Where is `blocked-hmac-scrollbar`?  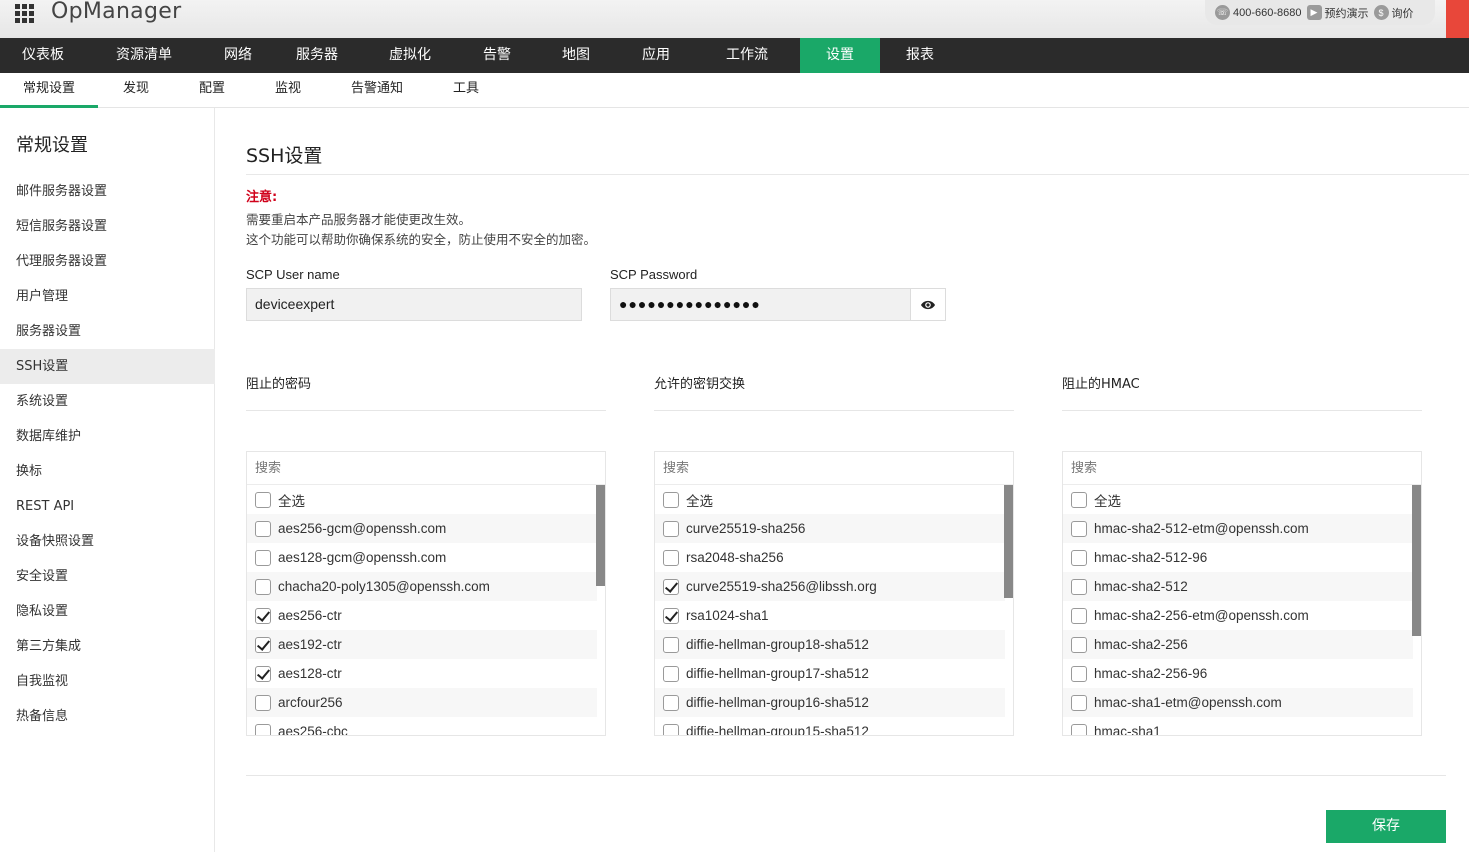 blocked-hmac-scrollbar is located at coordinates (1416, 560).